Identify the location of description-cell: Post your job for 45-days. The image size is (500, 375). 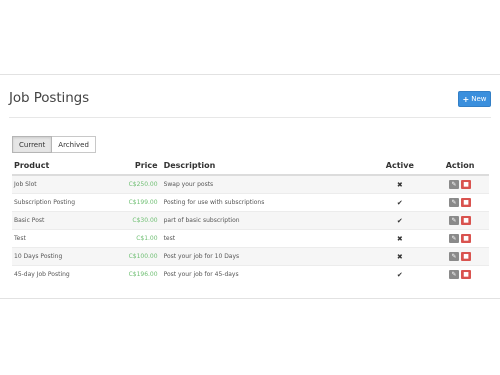
(265, 274).